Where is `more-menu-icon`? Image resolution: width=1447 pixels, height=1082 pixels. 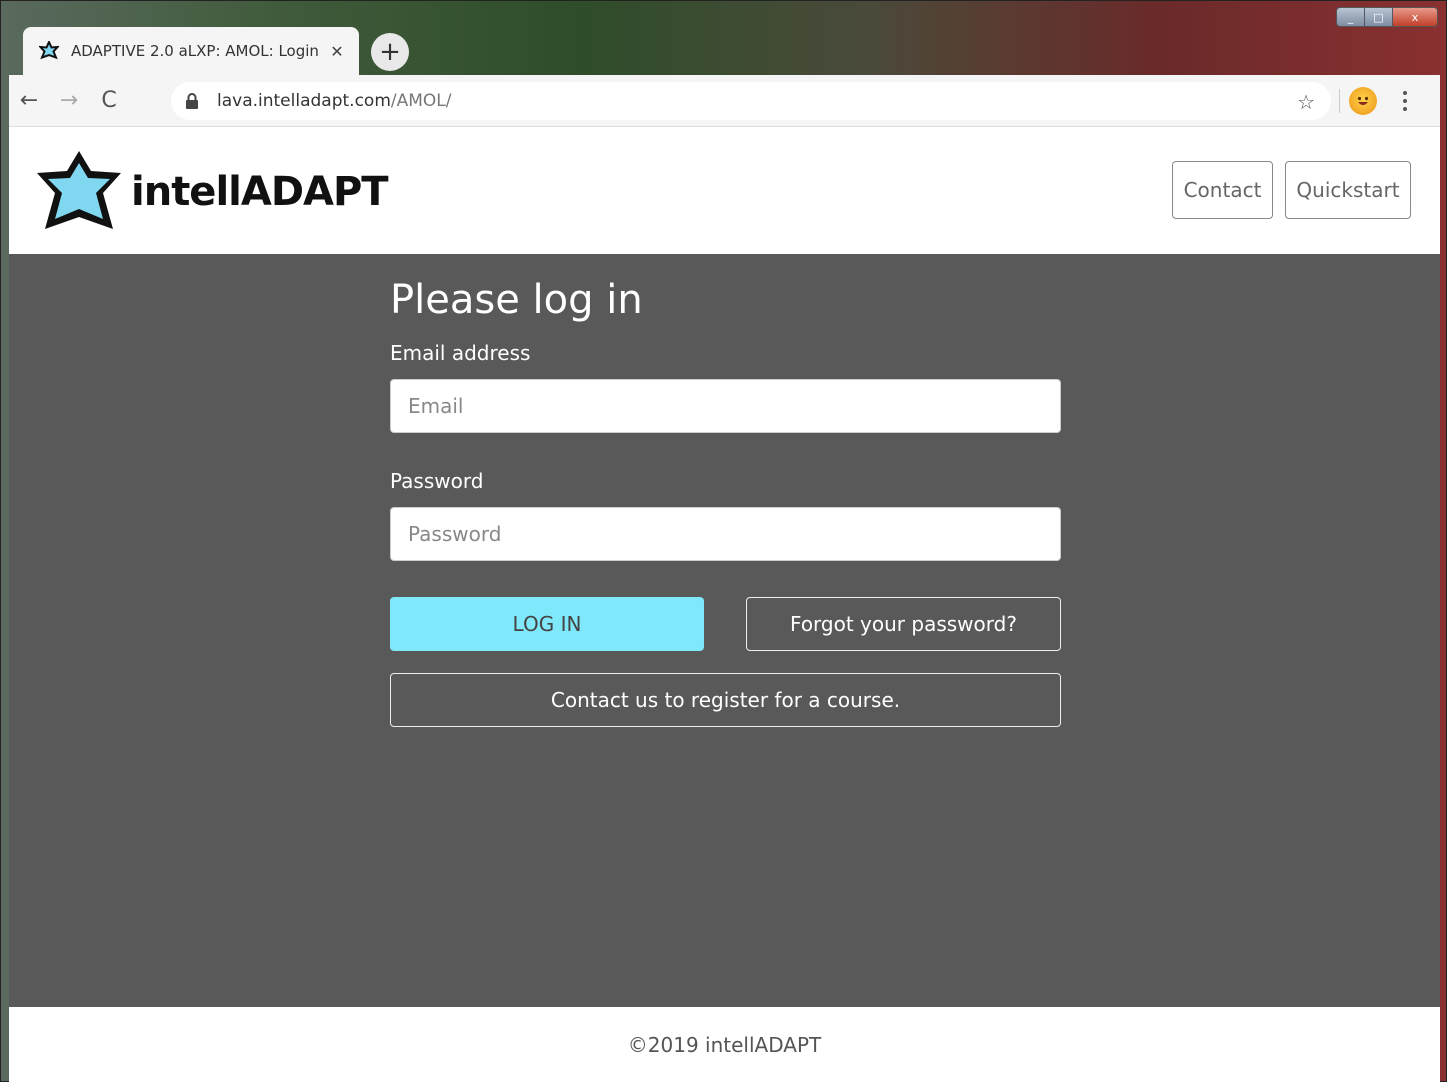
more-menu-icon is located at coordinates (1405, 101).